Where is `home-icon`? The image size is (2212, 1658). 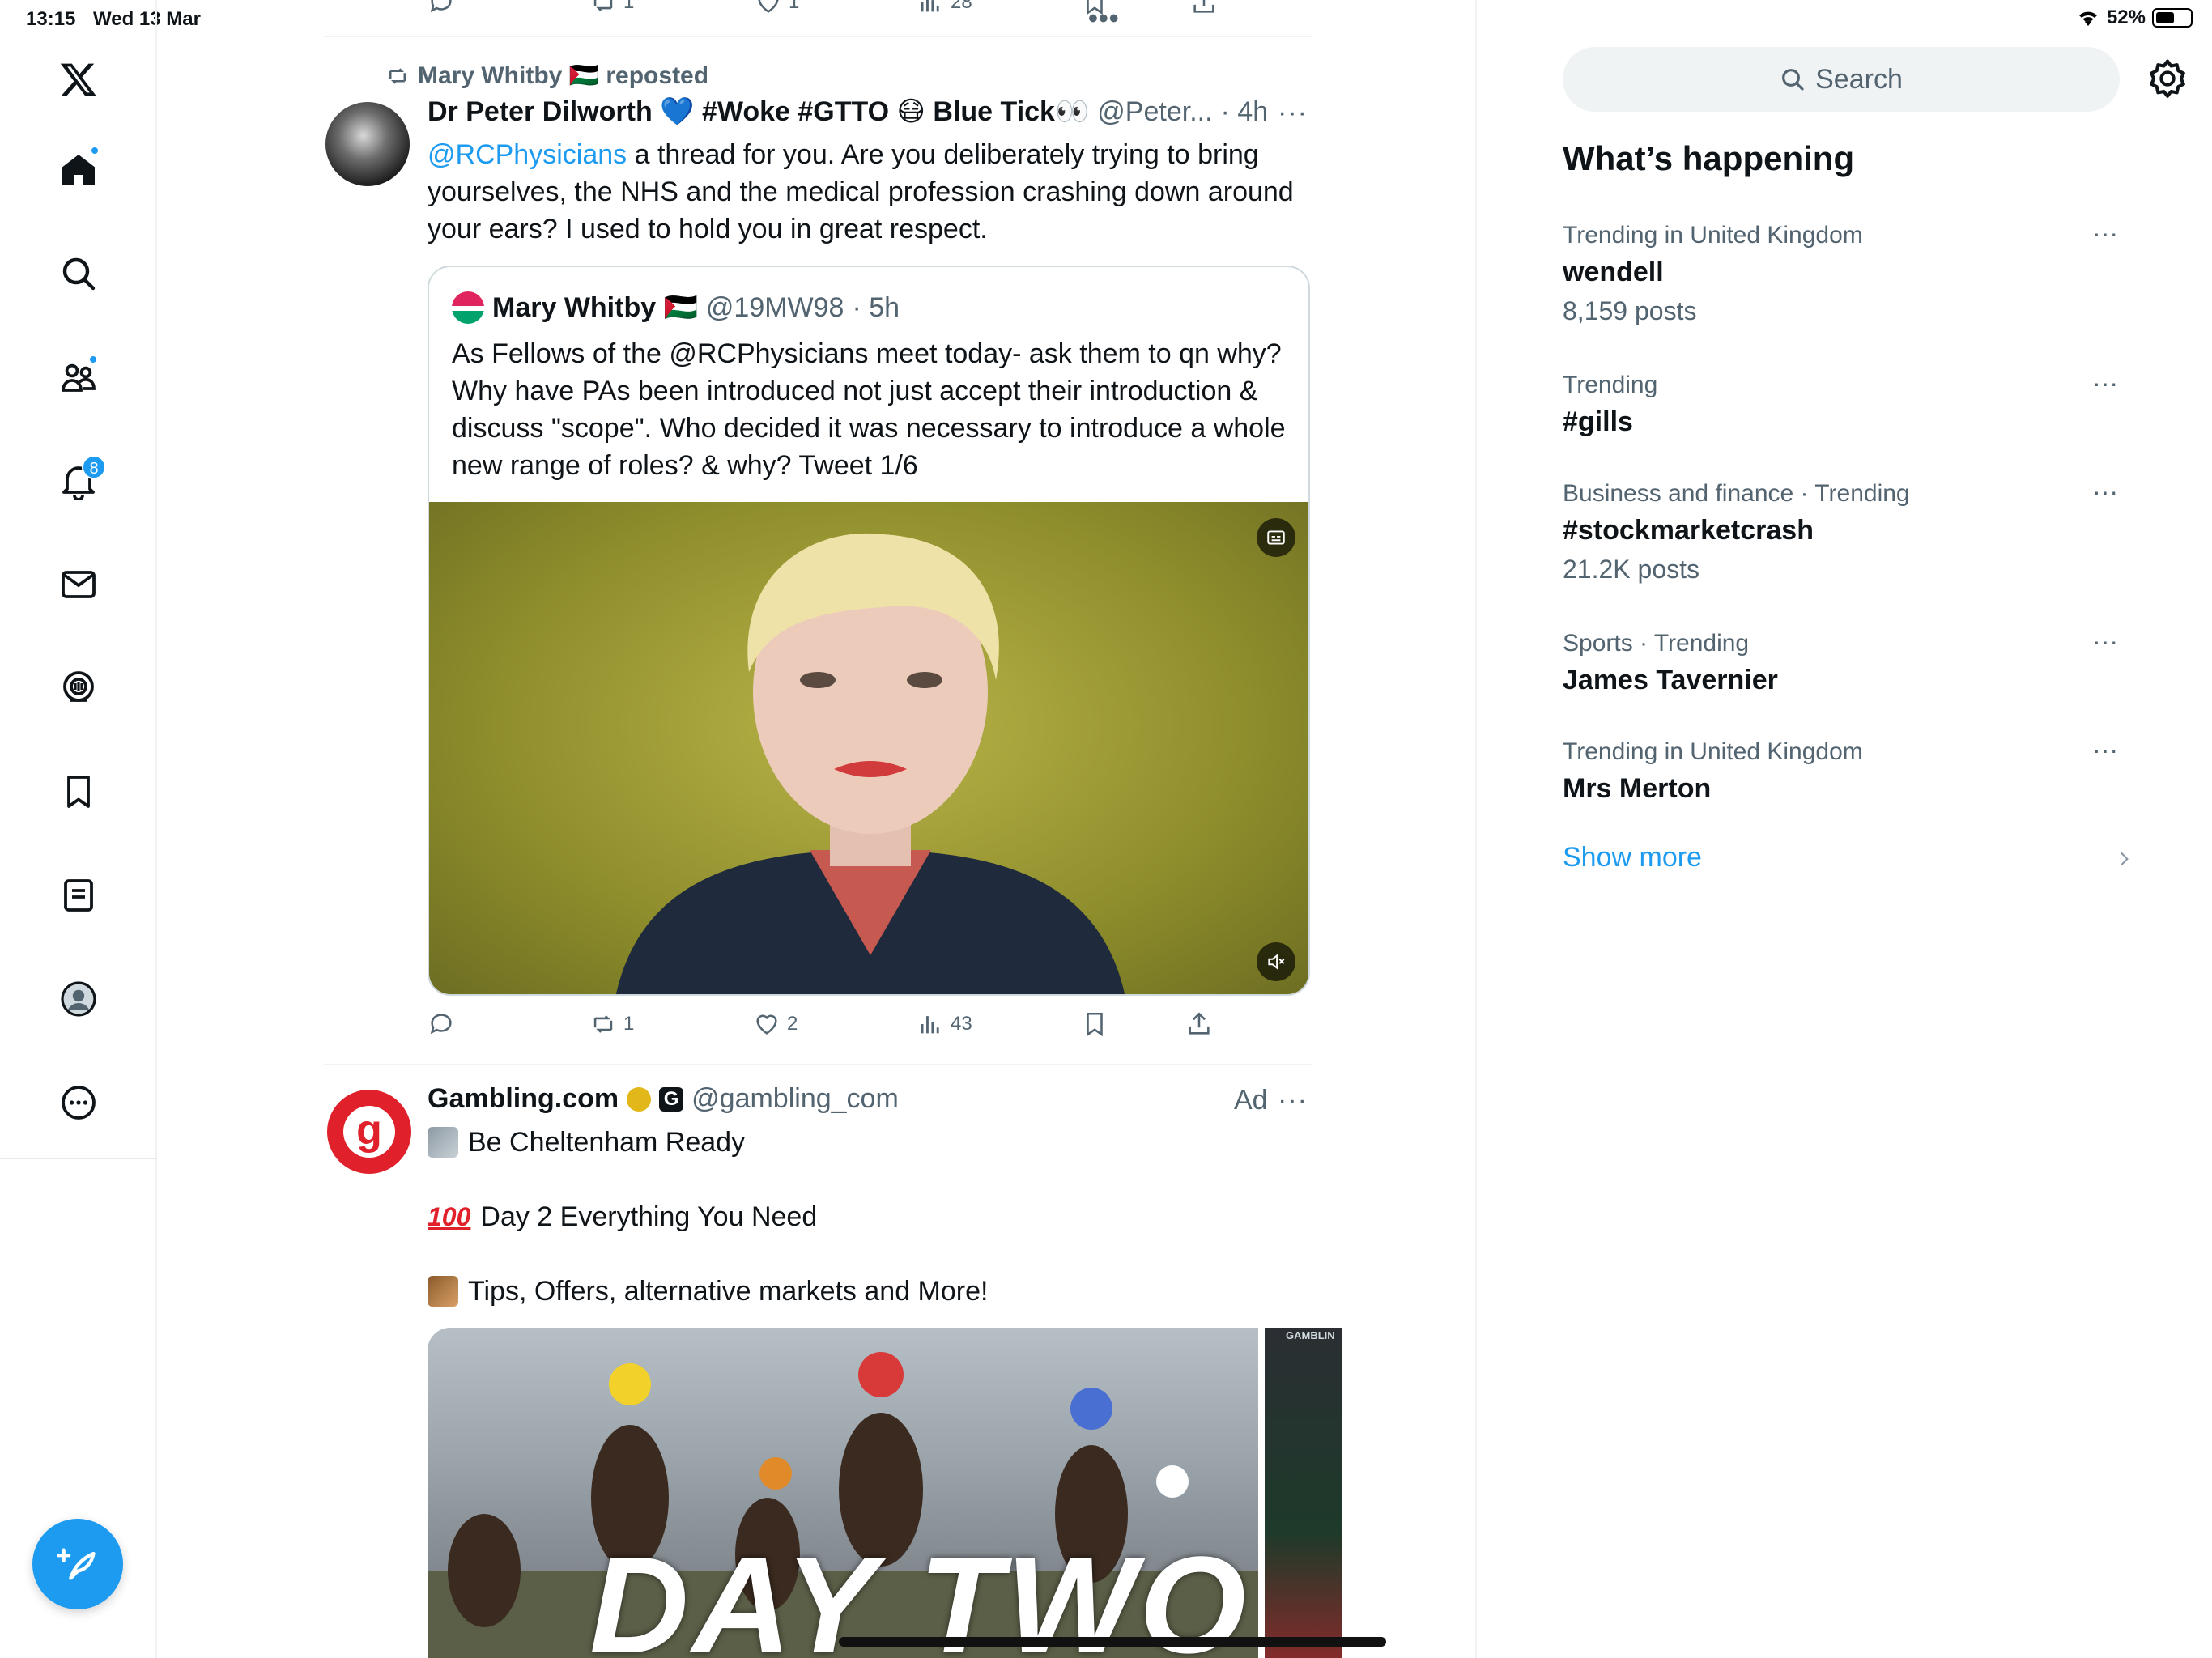 home-icon is located at coordinates (78, 170).